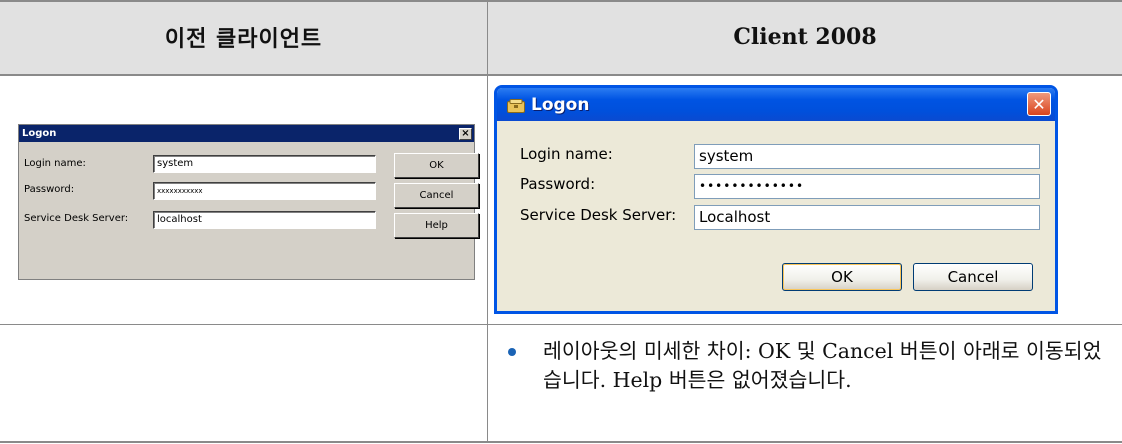  Describe the element at coordinates (76, 218) in the screenshot. I see `old-server-label: Service Desk Server:` at that location.